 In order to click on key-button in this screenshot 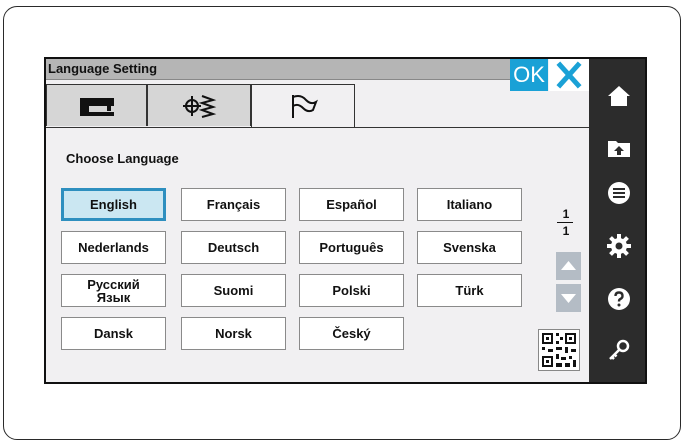, I will do `click(617, 351)`.